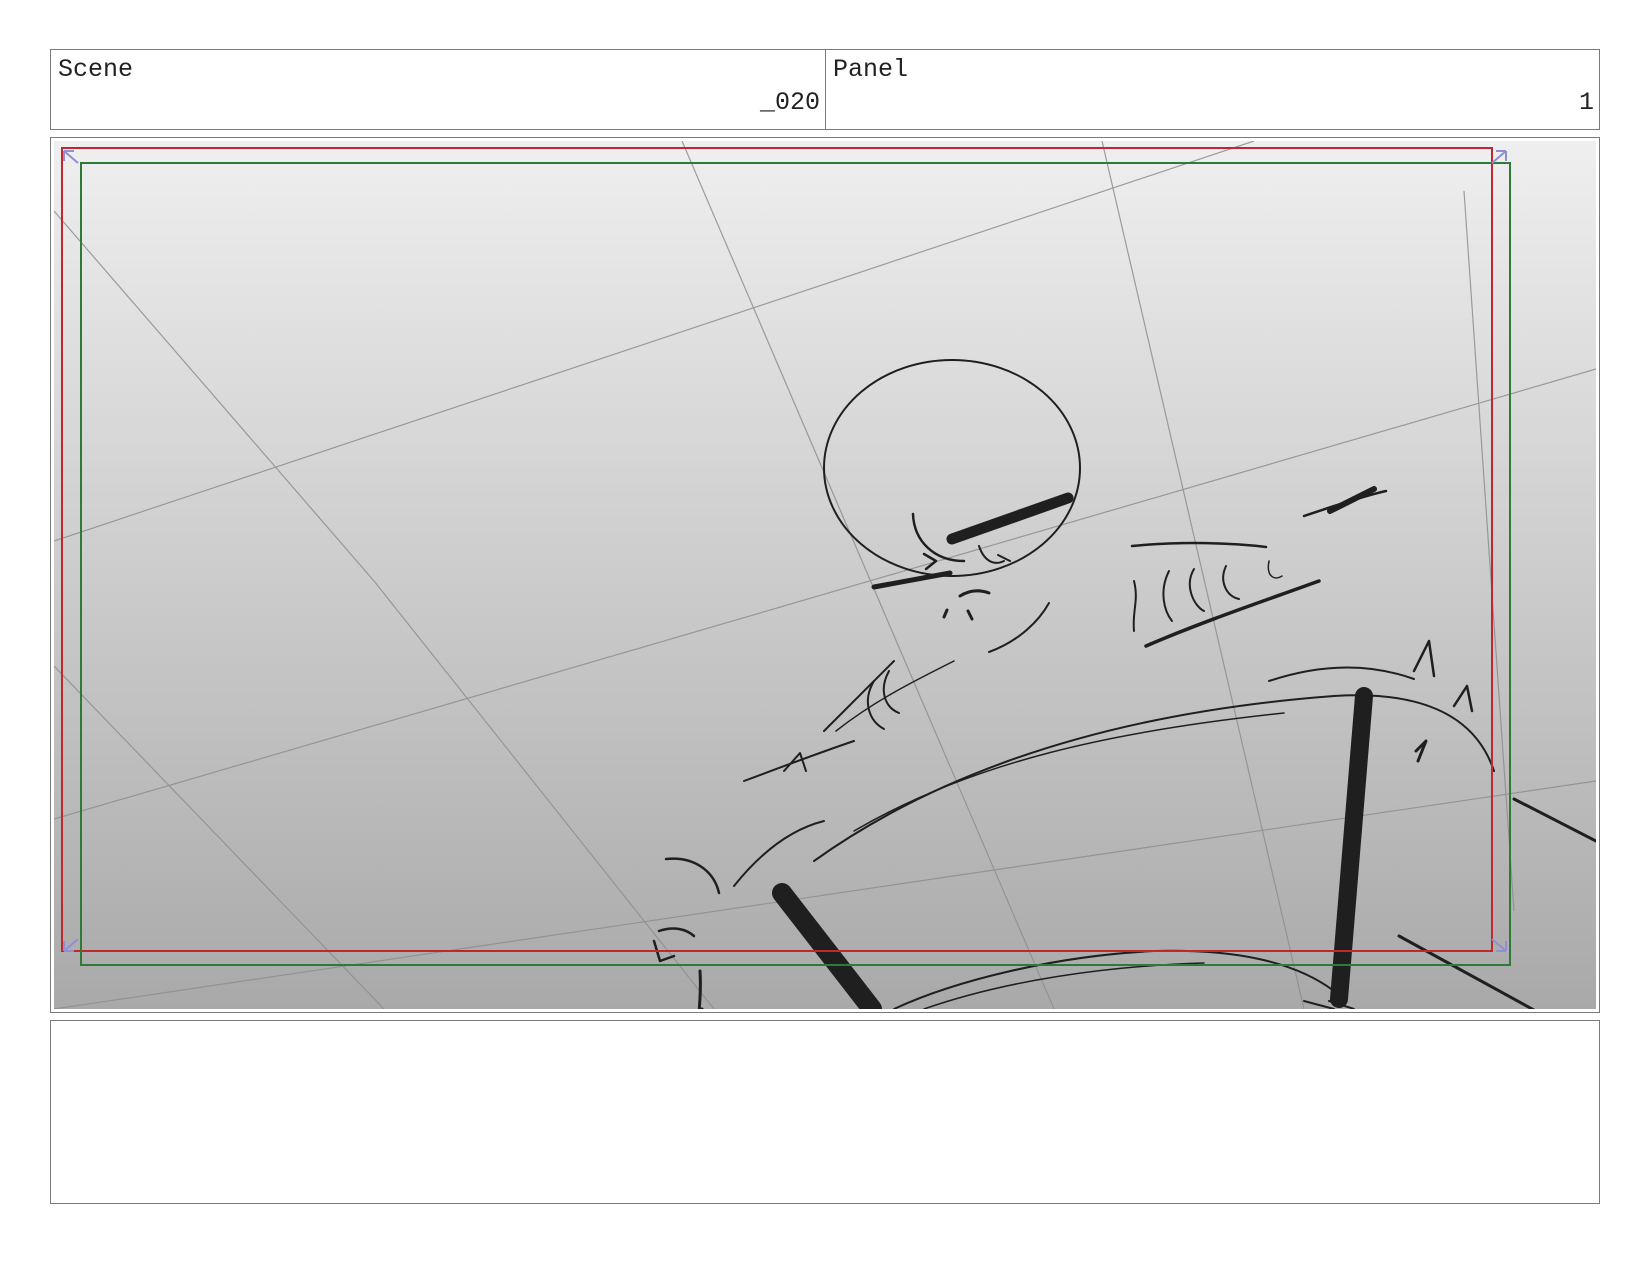 This screenshot has width=1650, height=1275. I want to click on scene-number: _020, so click(789, 102).